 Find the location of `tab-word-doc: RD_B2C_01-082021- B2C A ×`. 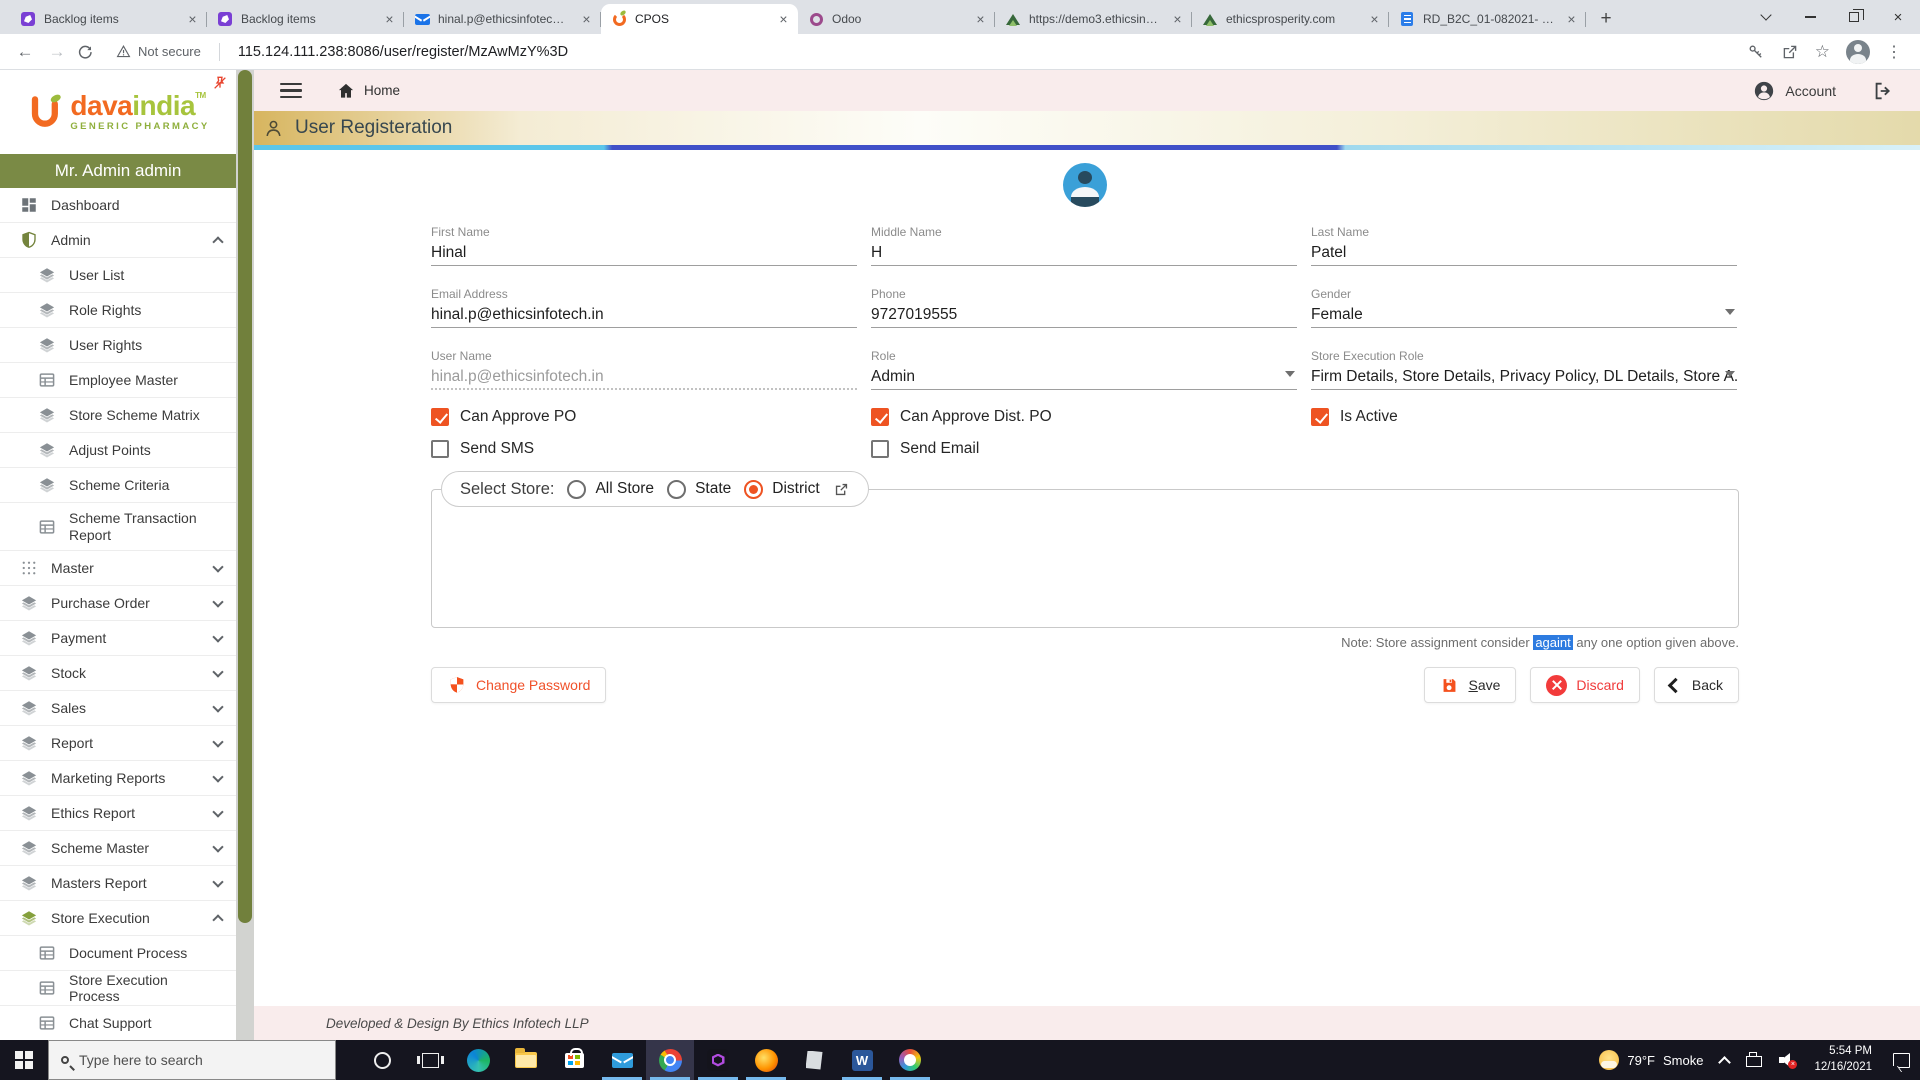

tab-word-doc: RD_B2C_01-082021- B2C A × is located at coordinates (1487, 19).